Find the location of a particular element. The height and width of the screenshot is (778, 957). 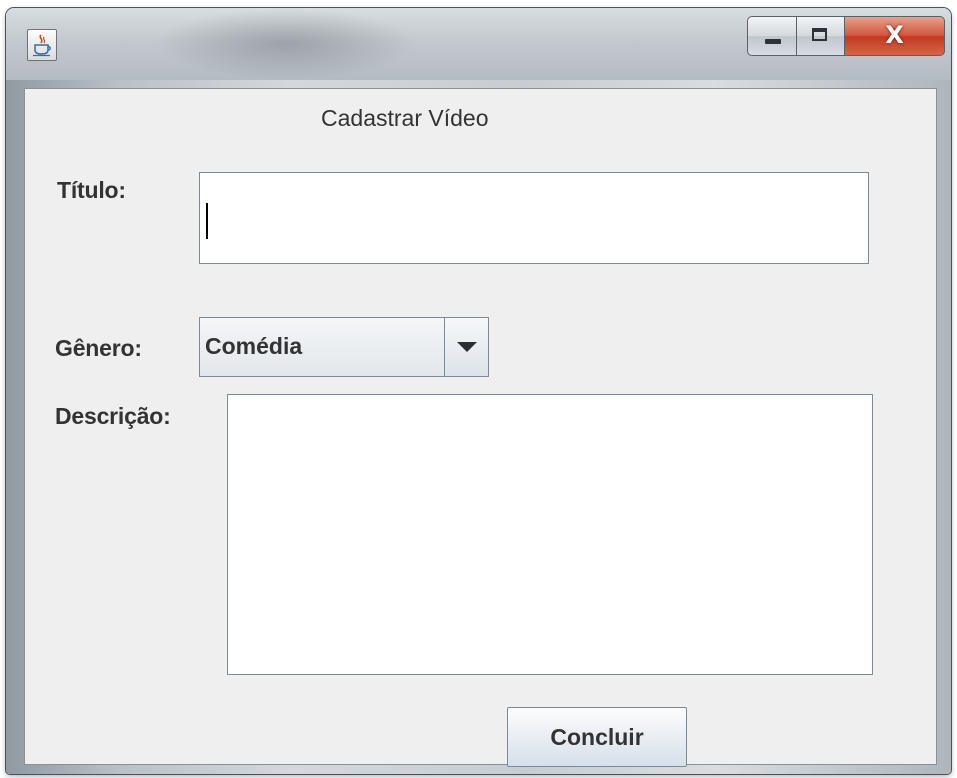

maximize-icon is located at coordinates (819, 34).